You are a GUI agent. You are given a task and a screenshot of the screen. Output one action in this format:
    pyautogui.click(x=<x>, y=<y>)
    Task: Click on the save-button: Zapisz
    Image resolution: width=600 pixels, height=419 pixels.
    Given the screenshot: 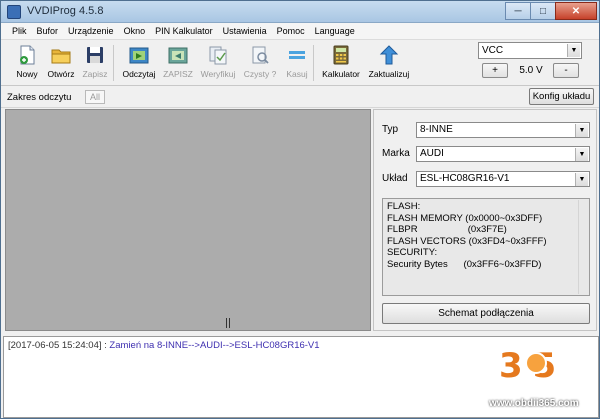 What is the action you would take?
    pyautogui.click(x=95, y=63)
    